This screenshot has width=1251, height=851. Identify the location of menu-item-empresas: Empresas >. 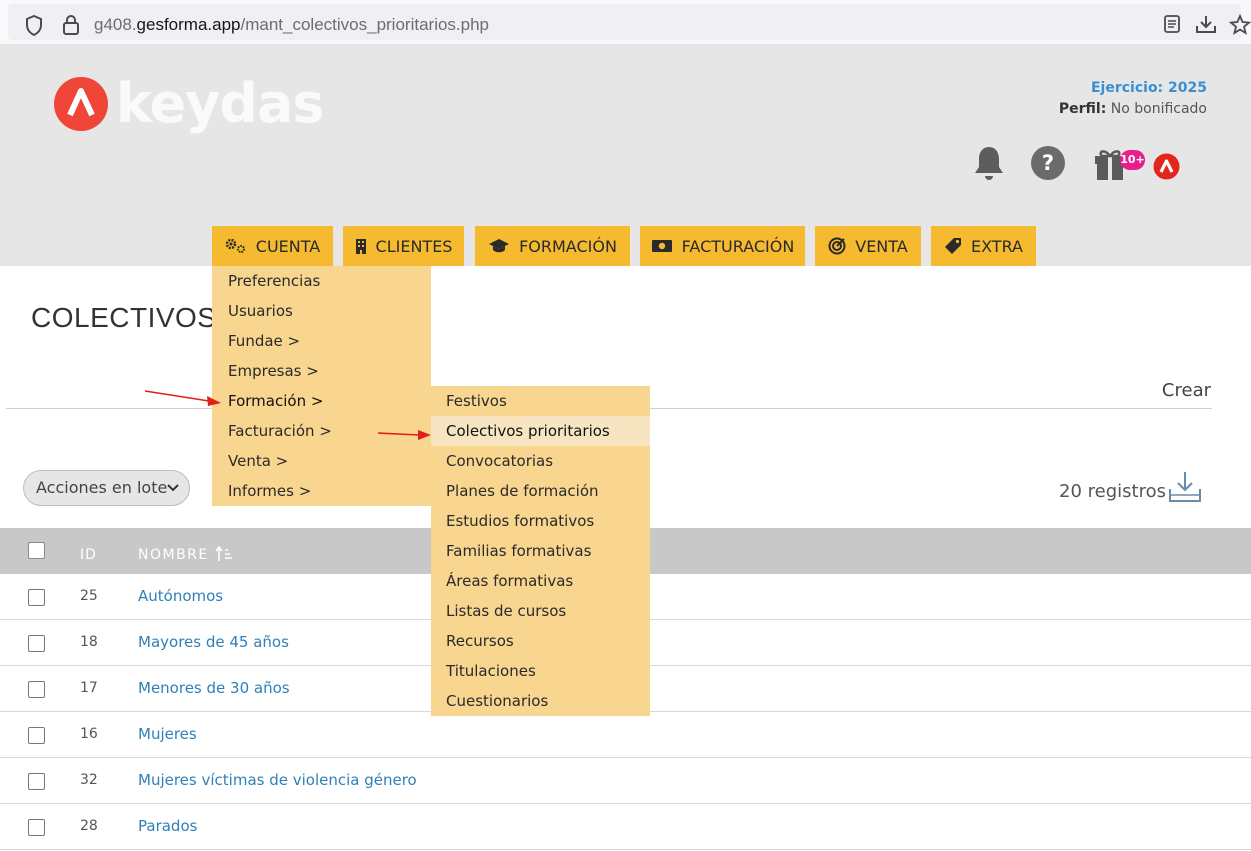
(321, 371).